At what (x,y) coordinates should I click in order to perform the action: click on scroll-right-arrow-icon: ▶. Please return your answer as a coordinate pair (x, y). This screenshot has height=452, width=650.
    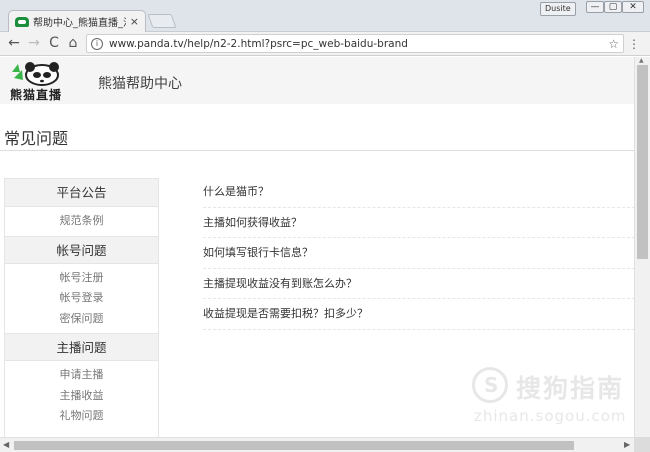
    Looking at the image, I should click on (627, 444).